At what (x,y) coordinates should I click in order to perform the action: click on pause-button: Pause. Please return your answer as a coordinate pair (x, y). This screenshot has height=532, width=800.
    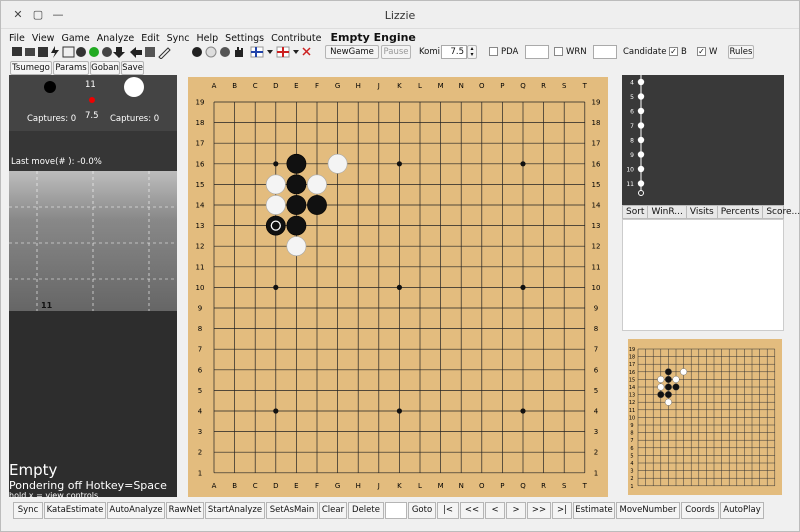
    Looking at the image, I should click on (396, 52).